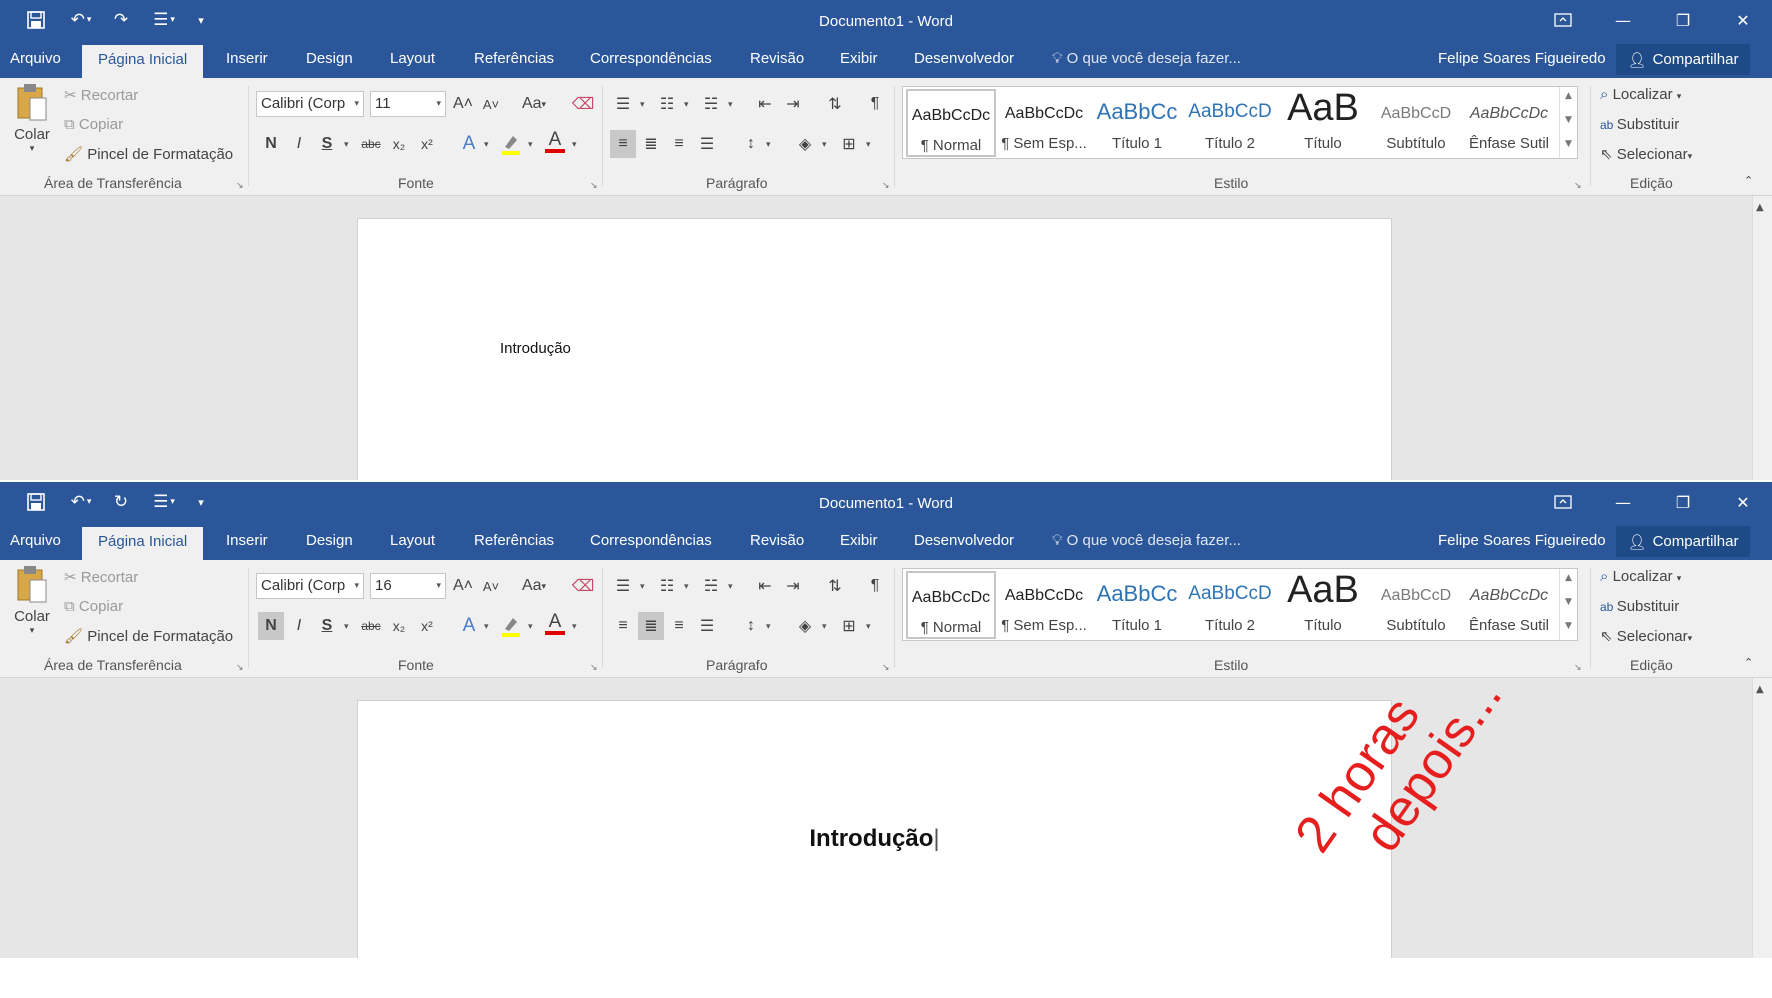 This screenshot has height=998, width=1772. I want to click on bullets-icon: ☰, so click(623, 104).